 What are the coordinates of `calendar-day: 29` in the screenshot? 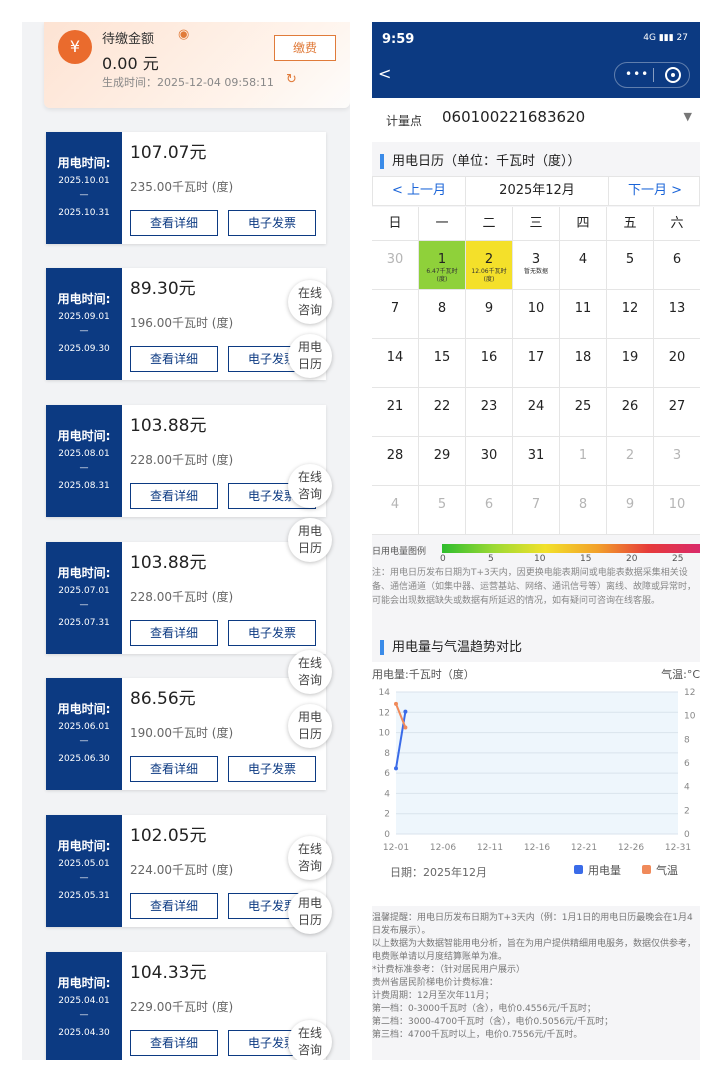 It's located at (442, 461).